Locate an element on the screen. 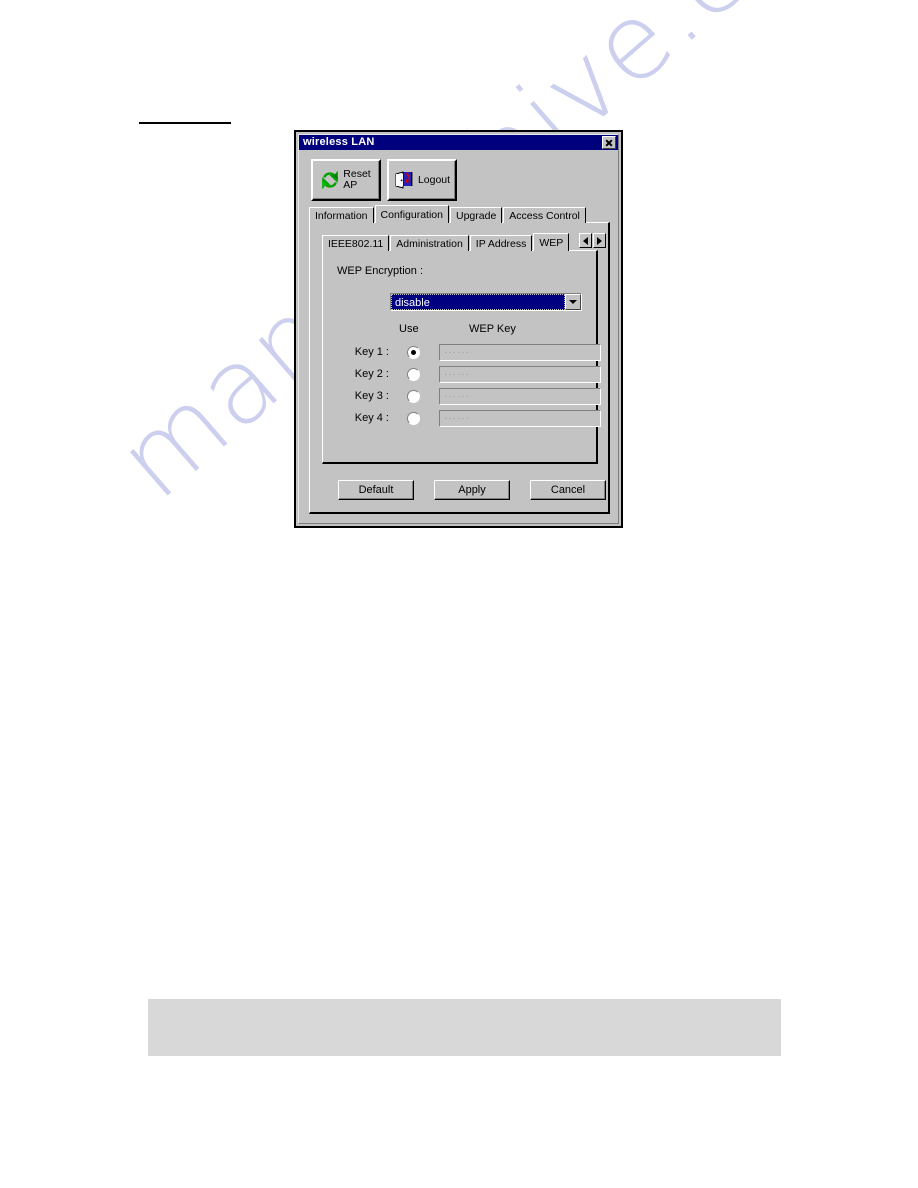 The width and height of the screenshot is (918, 1188). tab-scroll-left-button is located at coordinates (586, 240).